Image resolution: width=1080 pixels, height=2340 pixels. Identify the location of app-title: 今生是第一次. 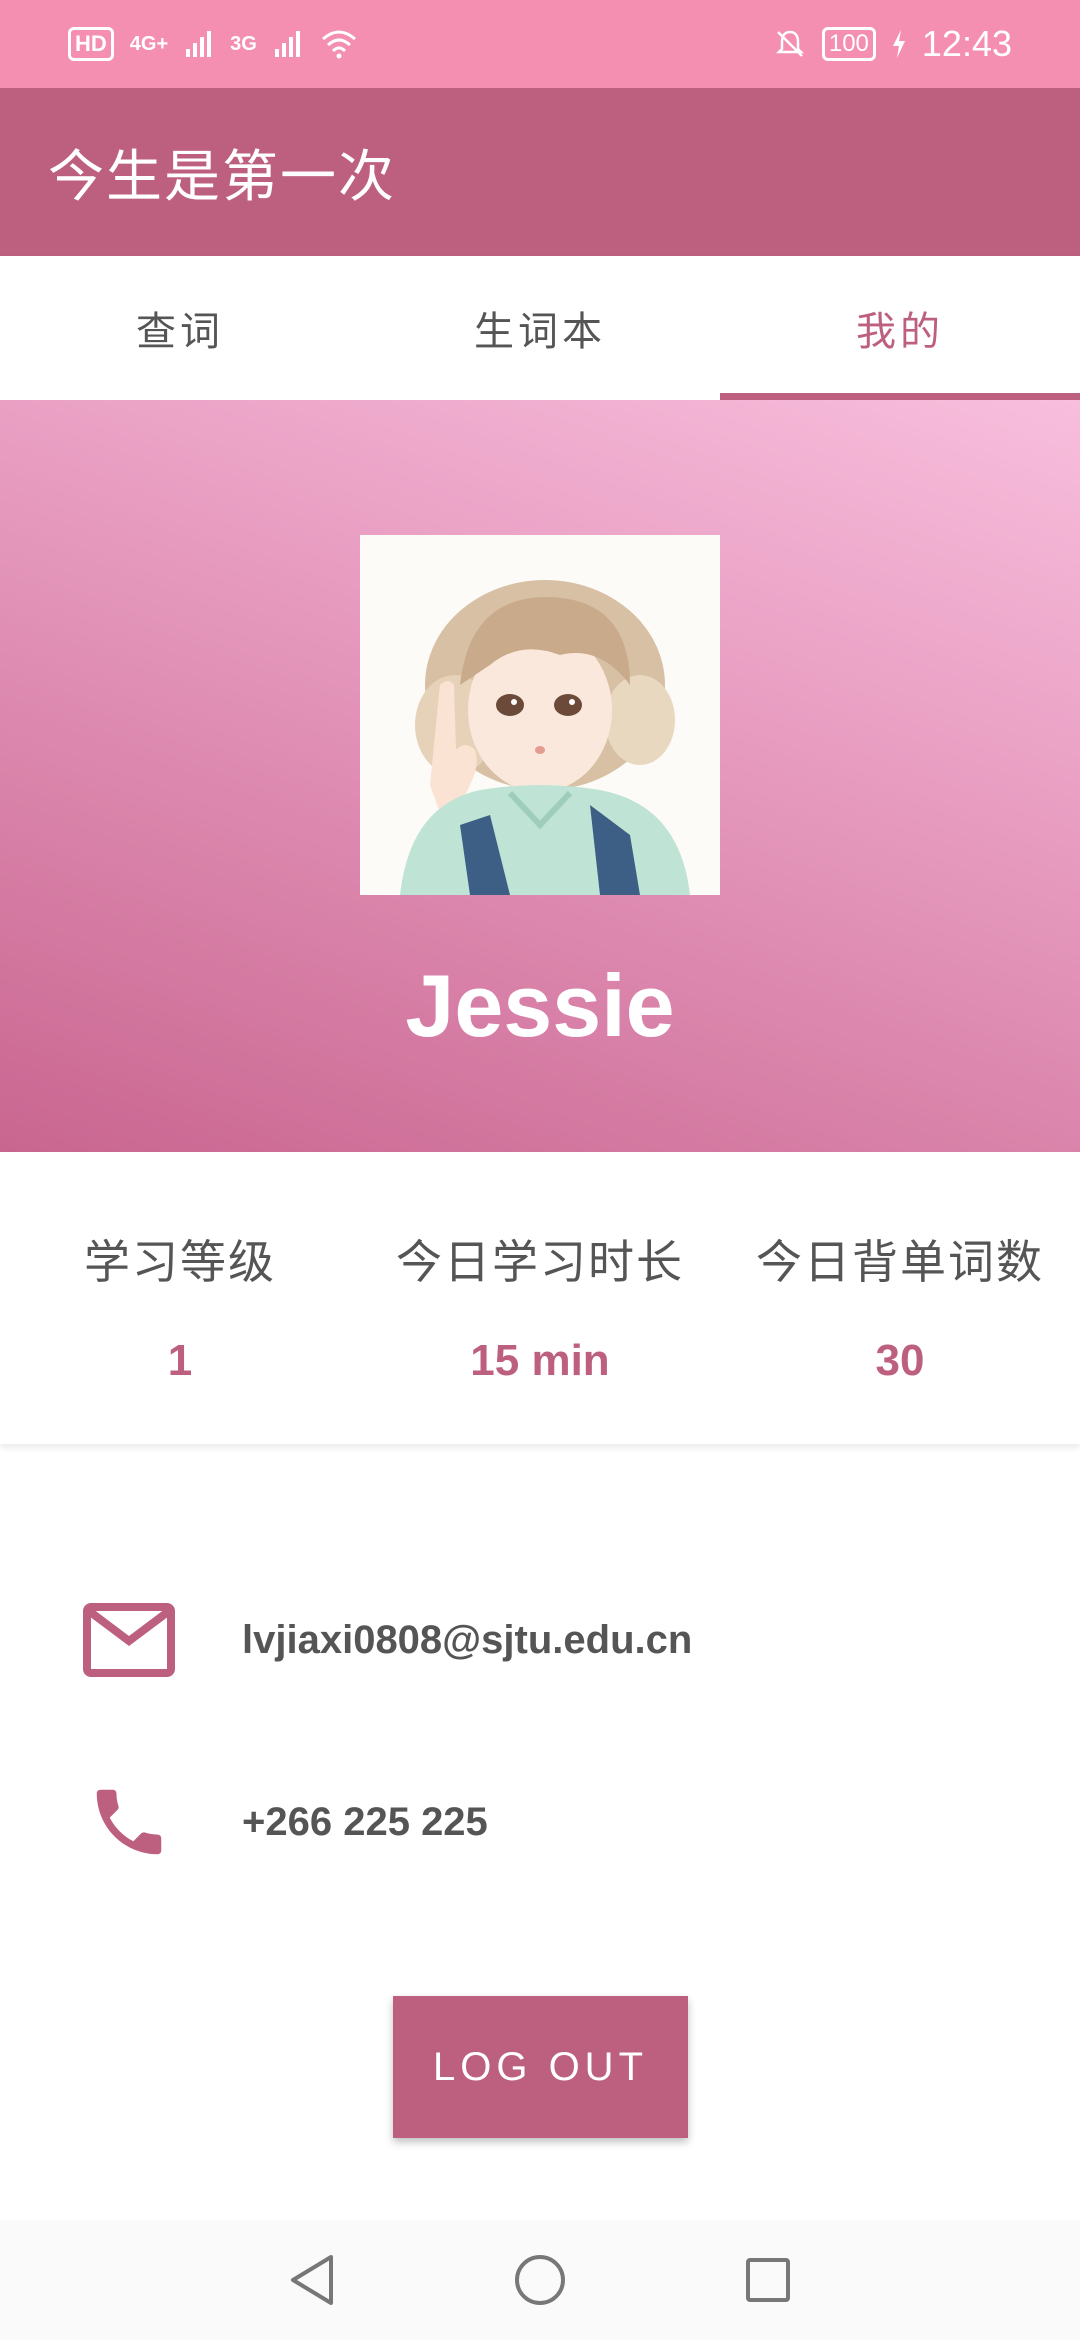
(222, 177).